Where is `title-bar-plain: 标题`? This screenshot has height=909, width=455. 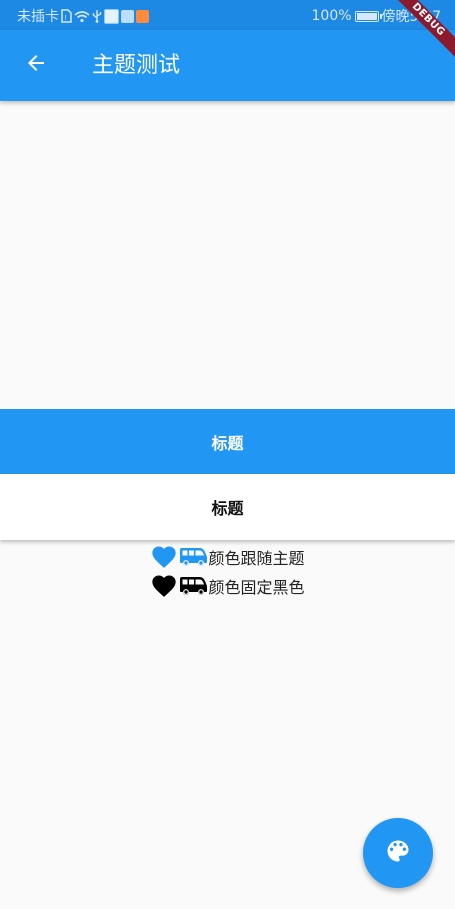
title-bar-plain: 标题 is located at coordinates (227, 507).